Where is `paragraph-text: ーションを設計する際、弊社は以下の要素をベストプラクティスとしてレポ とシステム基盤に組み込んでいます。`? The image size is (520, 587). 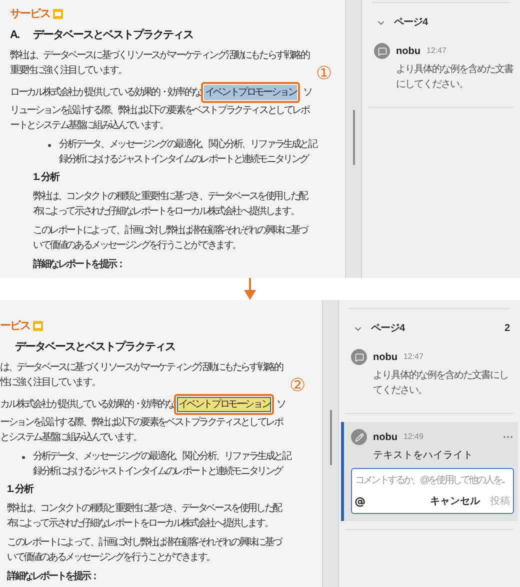 paragraph-text: ーションを設計する際、弊社は以下の要素をベストプラクティスとしてレポ とシステム基盤に組み込んでいます。 is located at coordinates (141, 430).